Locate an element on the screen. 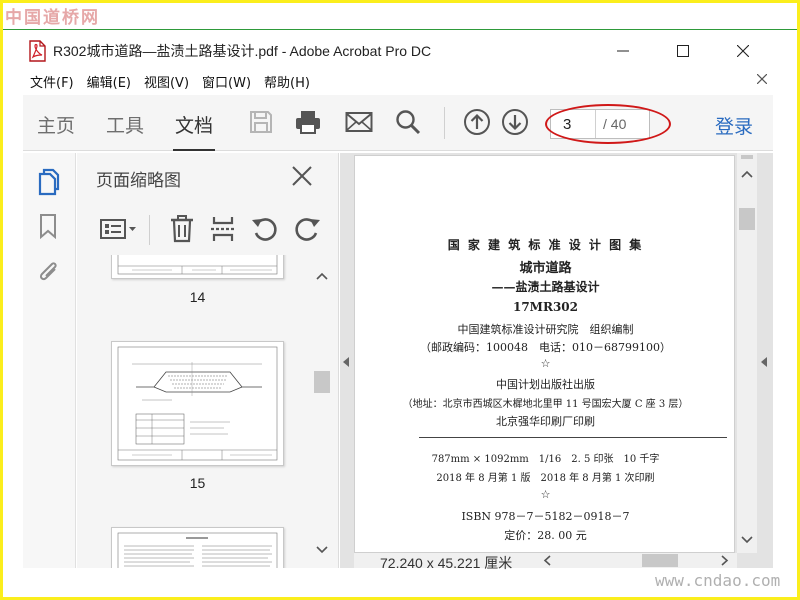  thumbnail-scrollbar is located at coordinates (322, 413).